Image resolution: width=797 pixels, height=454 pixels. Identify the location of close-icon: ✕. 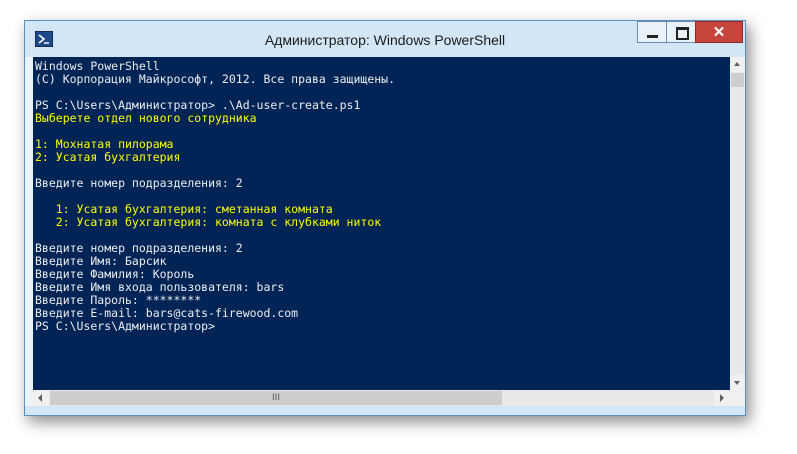
(719, 32).